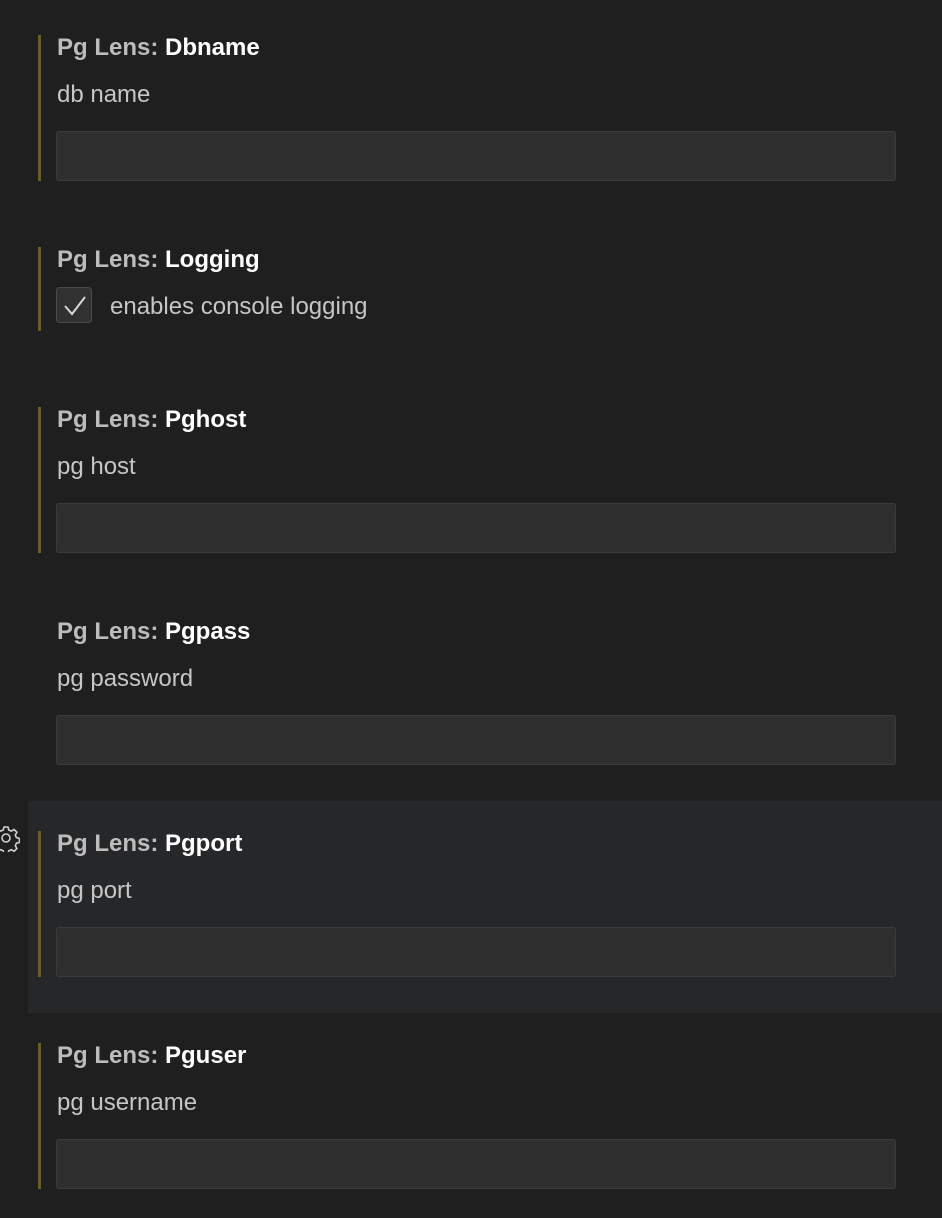 The image size is (942, 1218). What do you see at coordinates (239, 307) in the screenshot?
I see `logging-checkbox-label: enables console logging` at bounding box center [239, 307].